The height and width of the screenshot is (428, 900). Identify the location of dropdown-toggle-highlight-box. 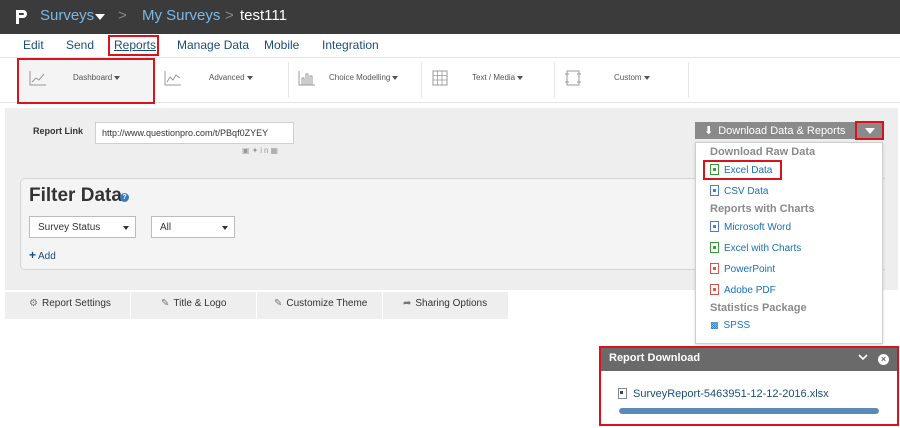
(869, 130).